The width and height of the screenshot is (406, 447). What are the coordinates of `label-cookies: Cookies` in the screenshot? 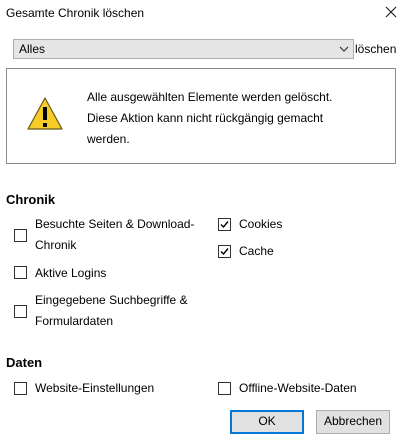 It's located at (260, 224).